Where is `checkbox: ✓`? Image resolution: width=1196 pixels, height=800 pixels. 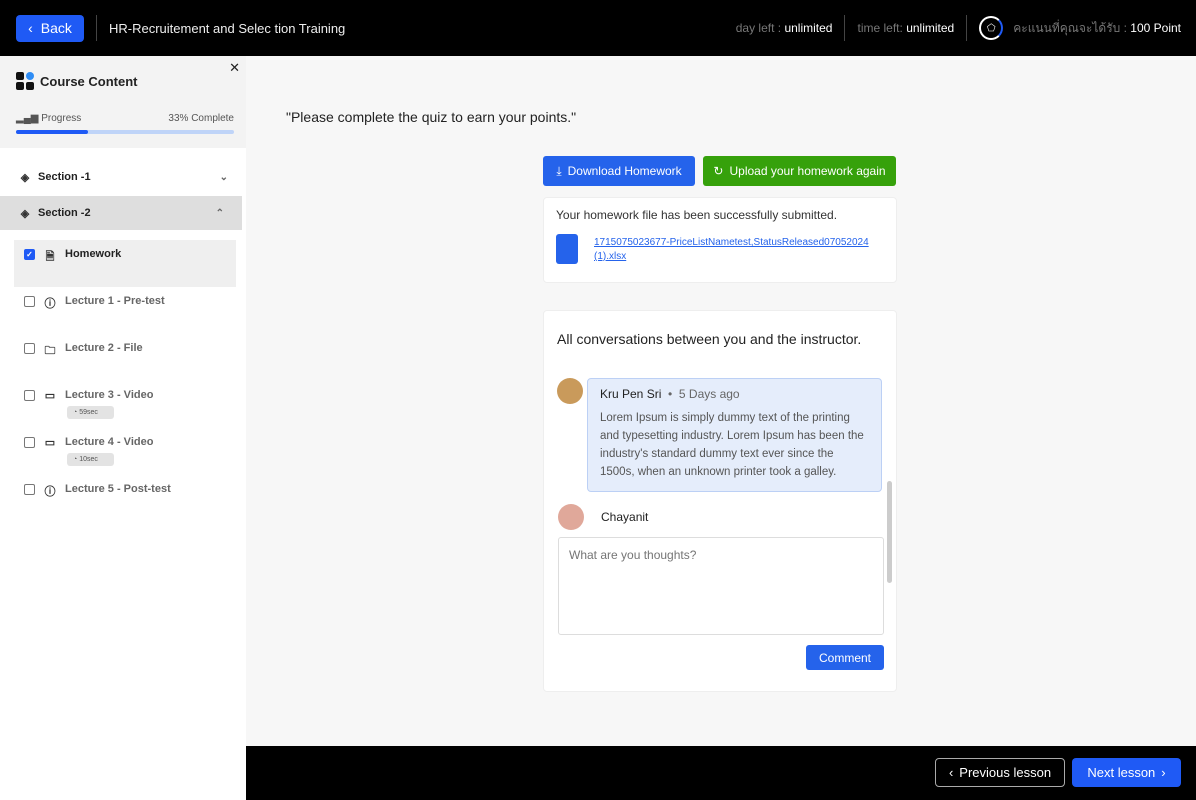 checkbox: ✓ is located at coordinates (29, 254).